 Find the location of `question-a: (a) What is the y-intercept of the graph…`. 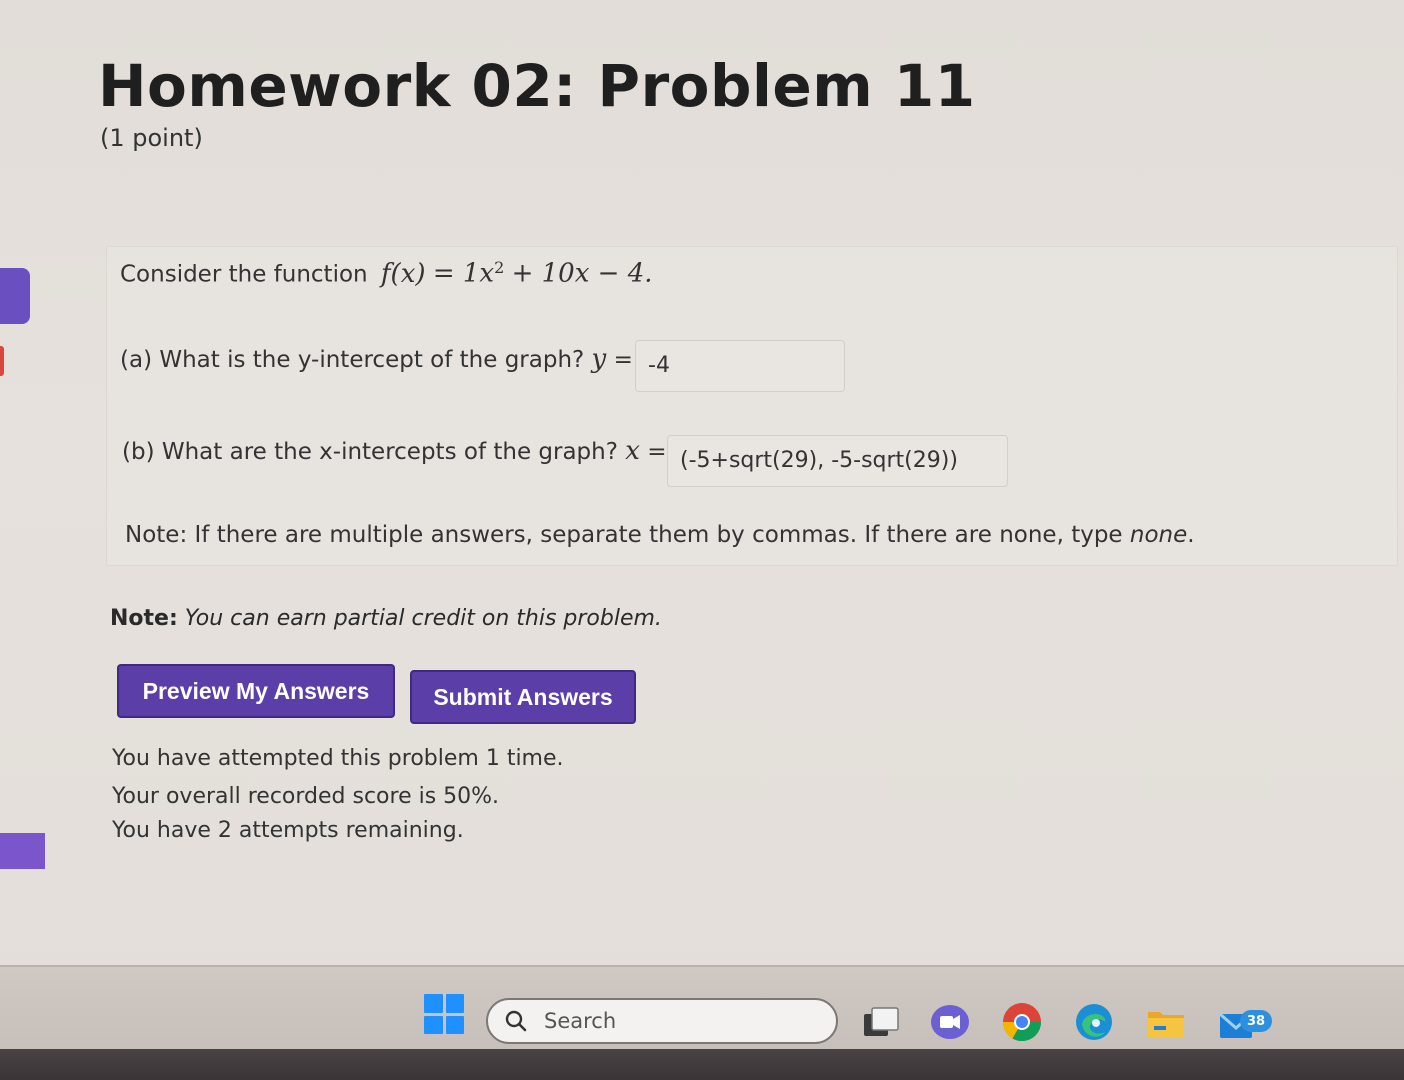

question-a: (a) What is the y-intercept of the graph… is located at coordinates (376, 359).